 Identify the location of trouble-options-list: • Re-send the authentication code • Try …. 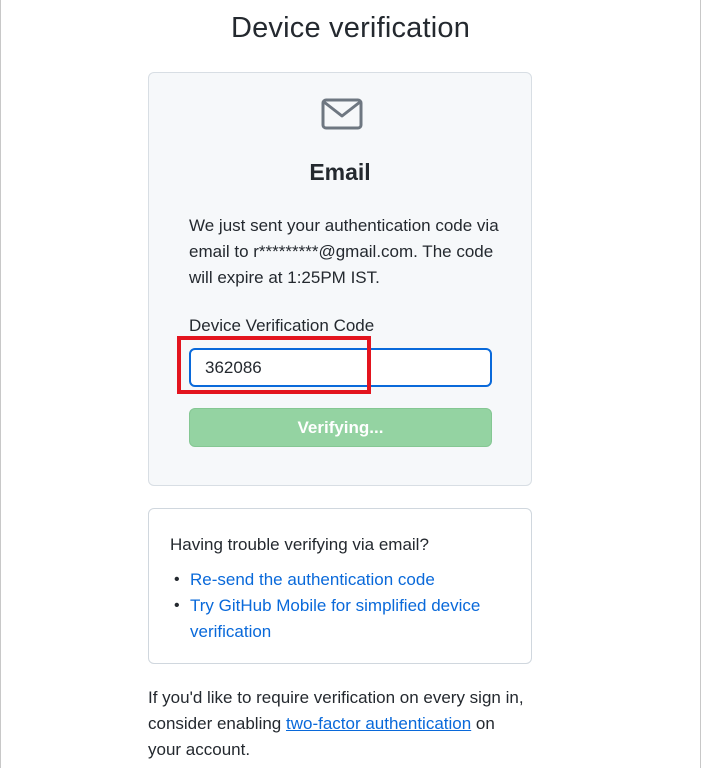
(340, 606).